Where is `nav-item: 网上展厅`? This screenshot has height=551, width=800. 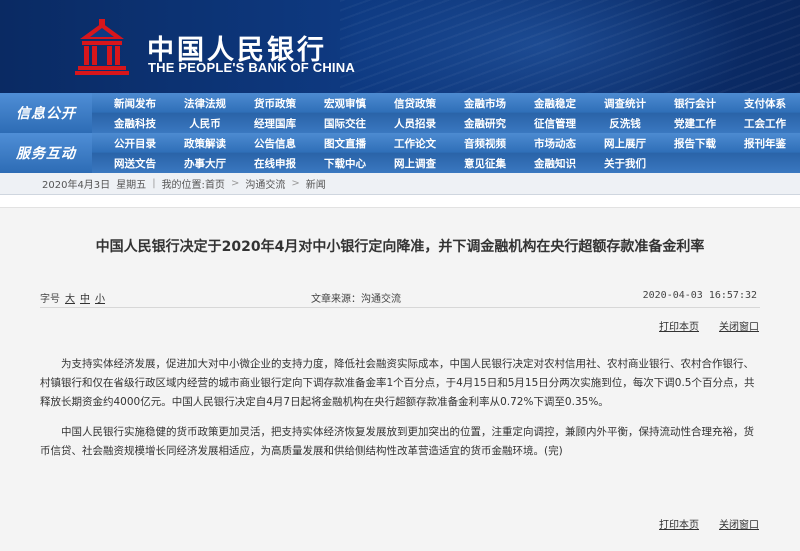 nav-item: 网上展厅 is located at coordinates (625, 143).